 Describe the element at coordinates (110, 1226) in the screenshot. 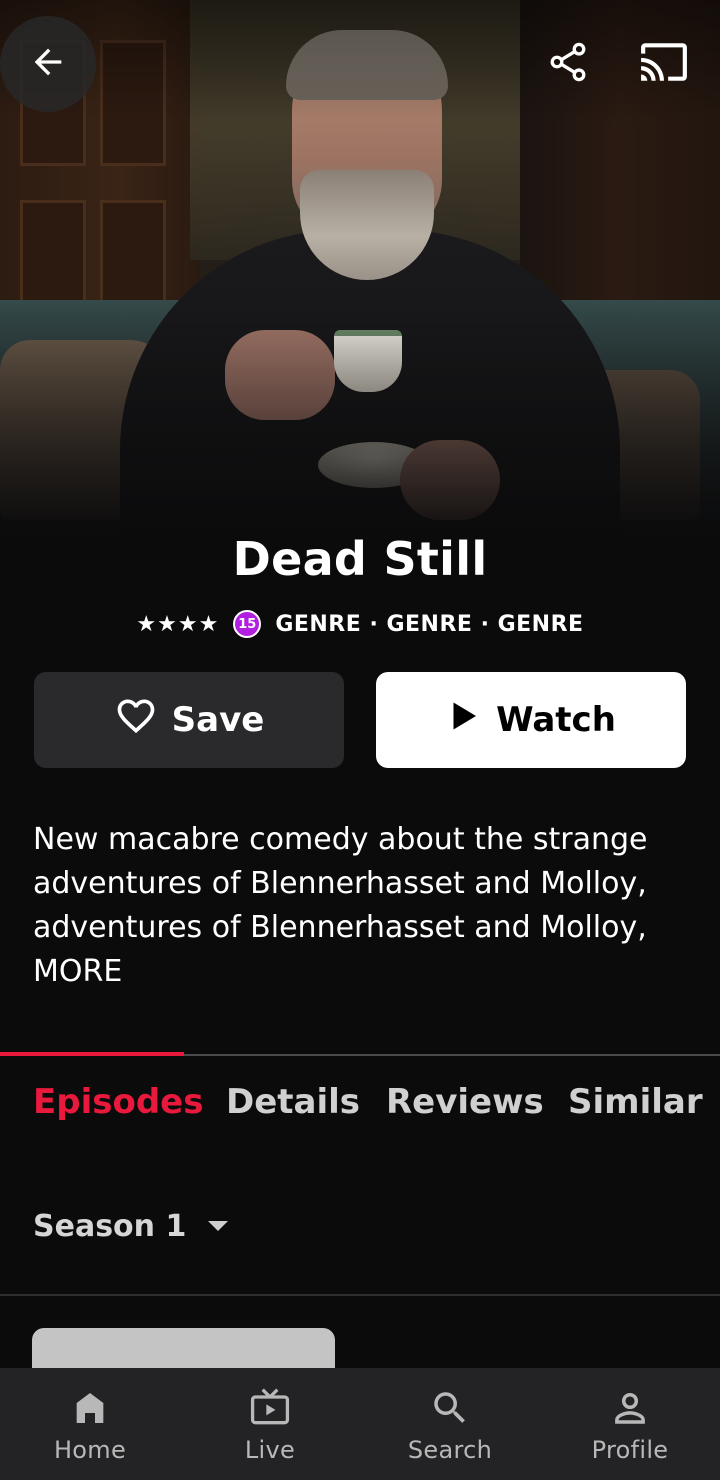

I see `season-label: Season 1` at that location.